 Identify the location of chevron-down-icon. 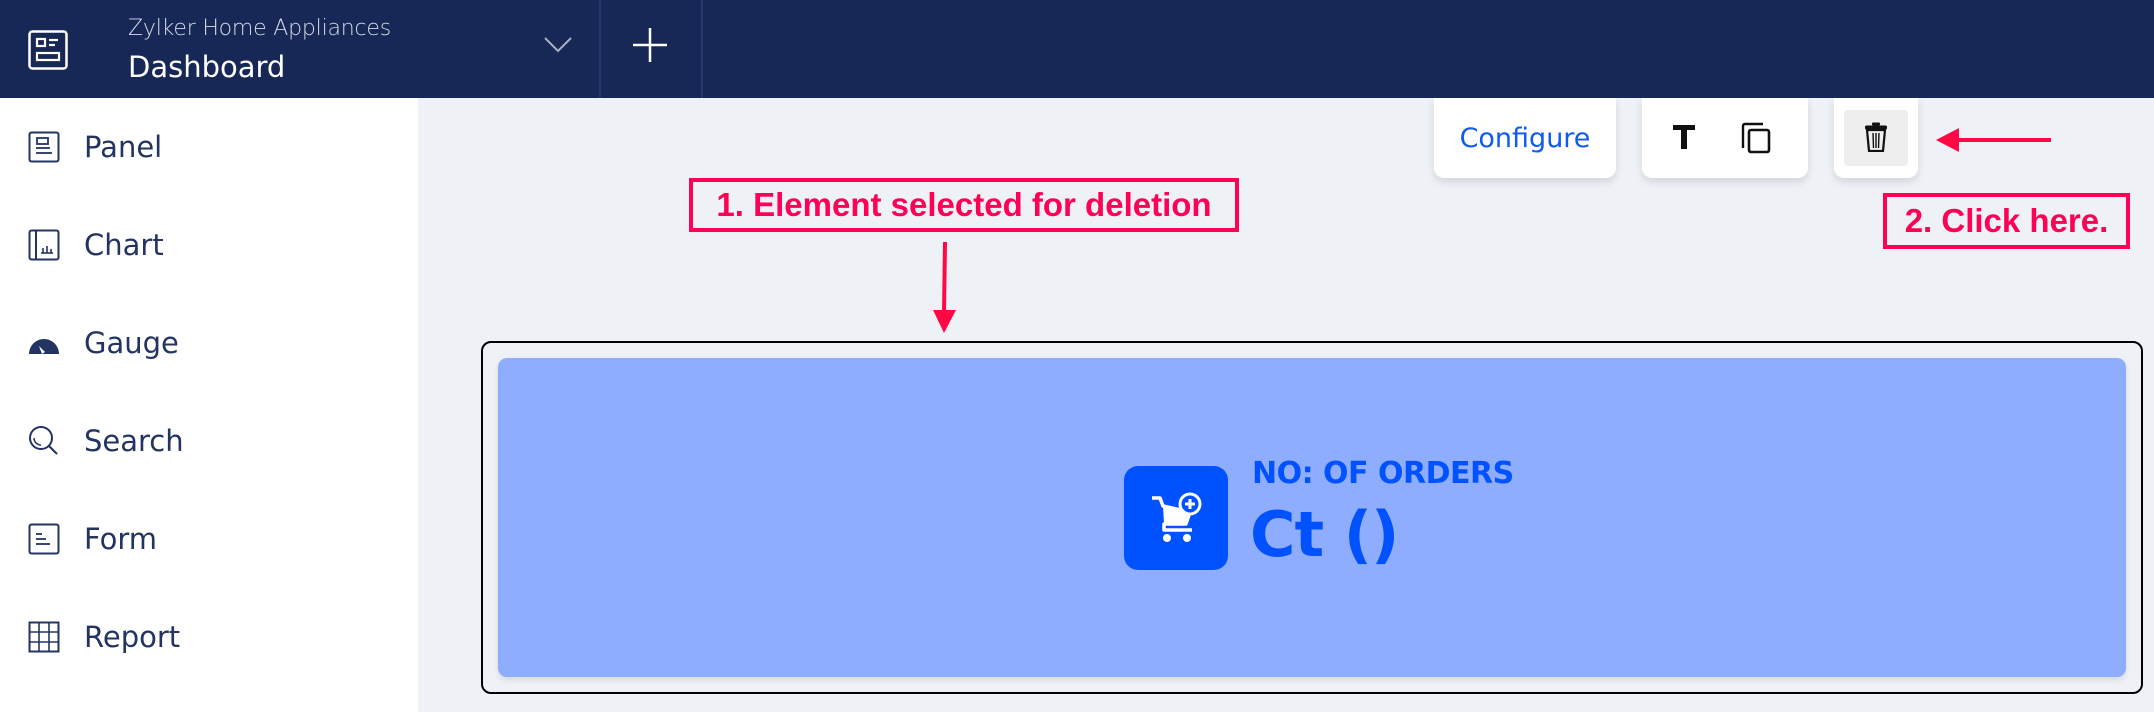
(558, 45).